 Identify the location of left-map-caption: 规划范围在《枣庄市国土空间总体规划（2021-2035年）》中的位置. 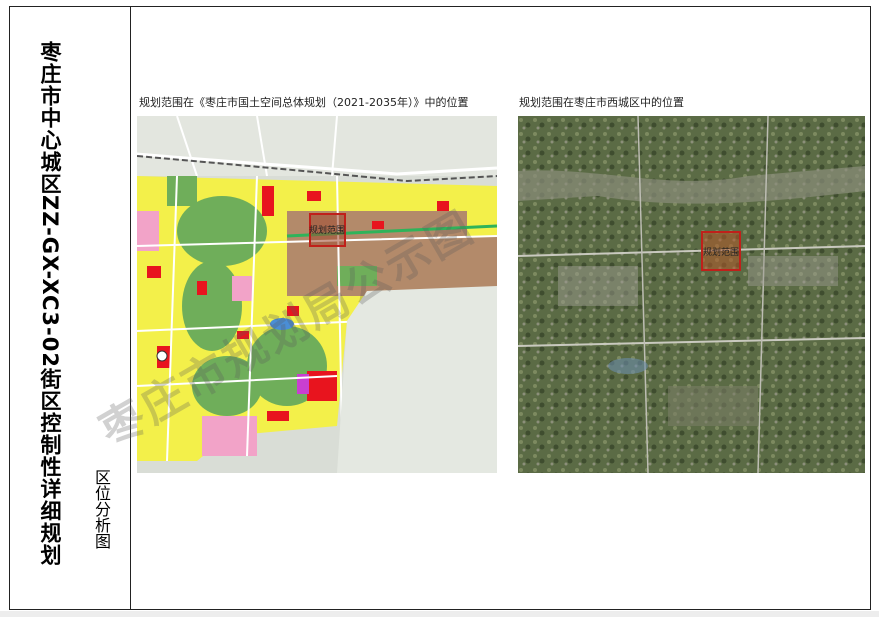
(304, 102).